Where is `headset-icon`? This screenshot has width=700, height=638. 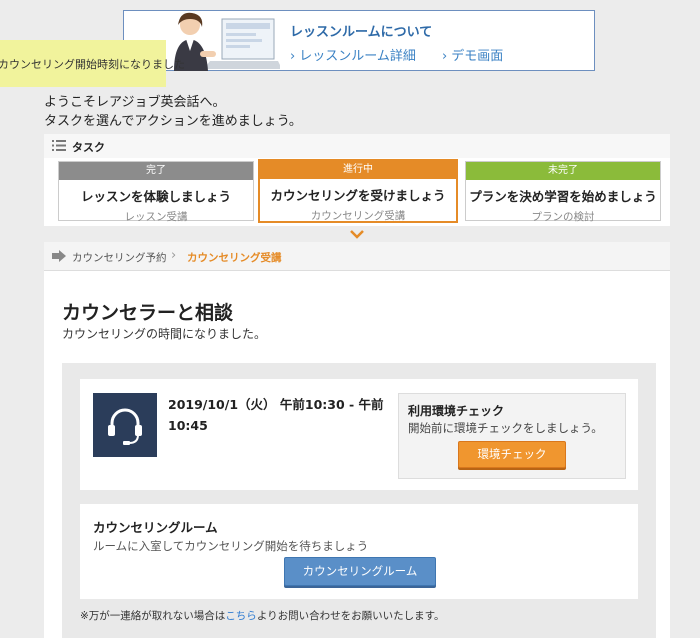
headset-icon is located at coordinates (125, 425).